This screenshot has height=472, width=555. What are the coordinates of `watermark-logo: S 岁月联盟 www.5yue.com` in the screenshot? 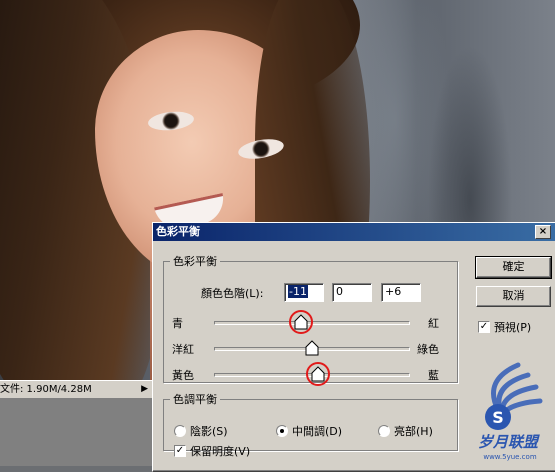 It's located at (510, 411).